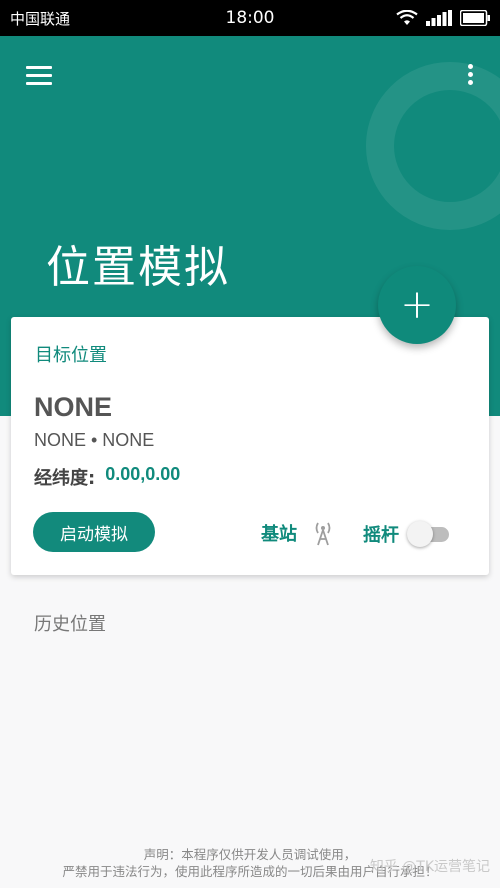 The width and height of the screenshot is (500, 888). Describe the element at coordinates (70, 624) in the screenshot. I see `history-section-title: 历史位置` at that location.